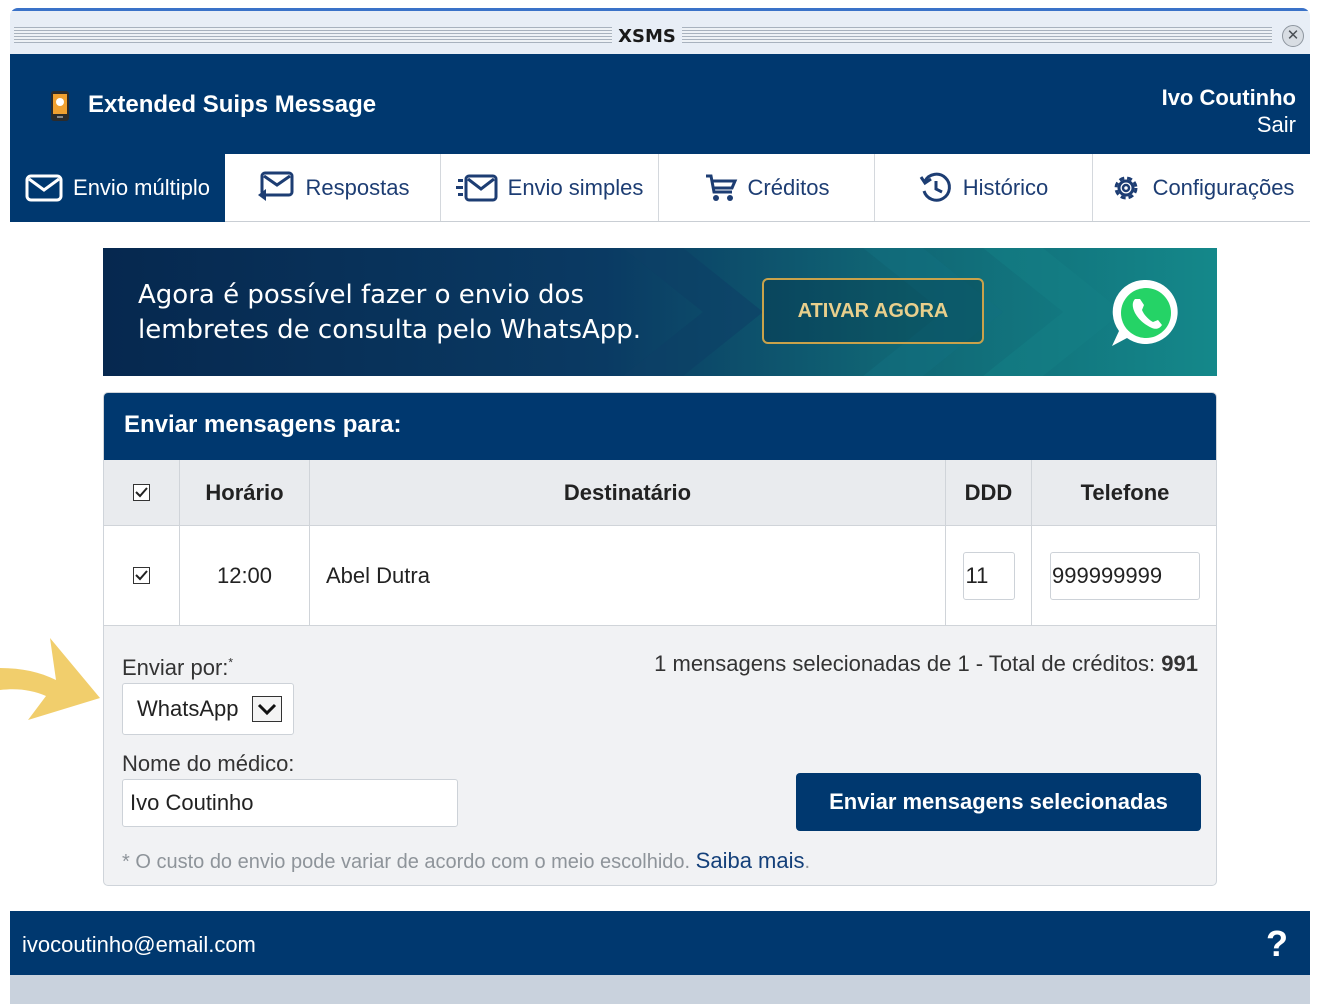  I want to click on tab-label: Créditos, so click(788, 187).